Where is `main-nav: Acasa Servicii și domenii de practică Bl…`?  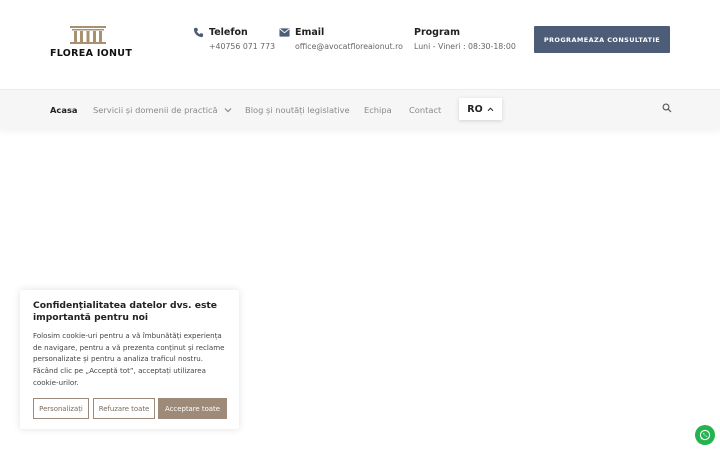 main-nav: Acasa Servicii și domenii de practică Bl… is located at coordinates (360, 109).